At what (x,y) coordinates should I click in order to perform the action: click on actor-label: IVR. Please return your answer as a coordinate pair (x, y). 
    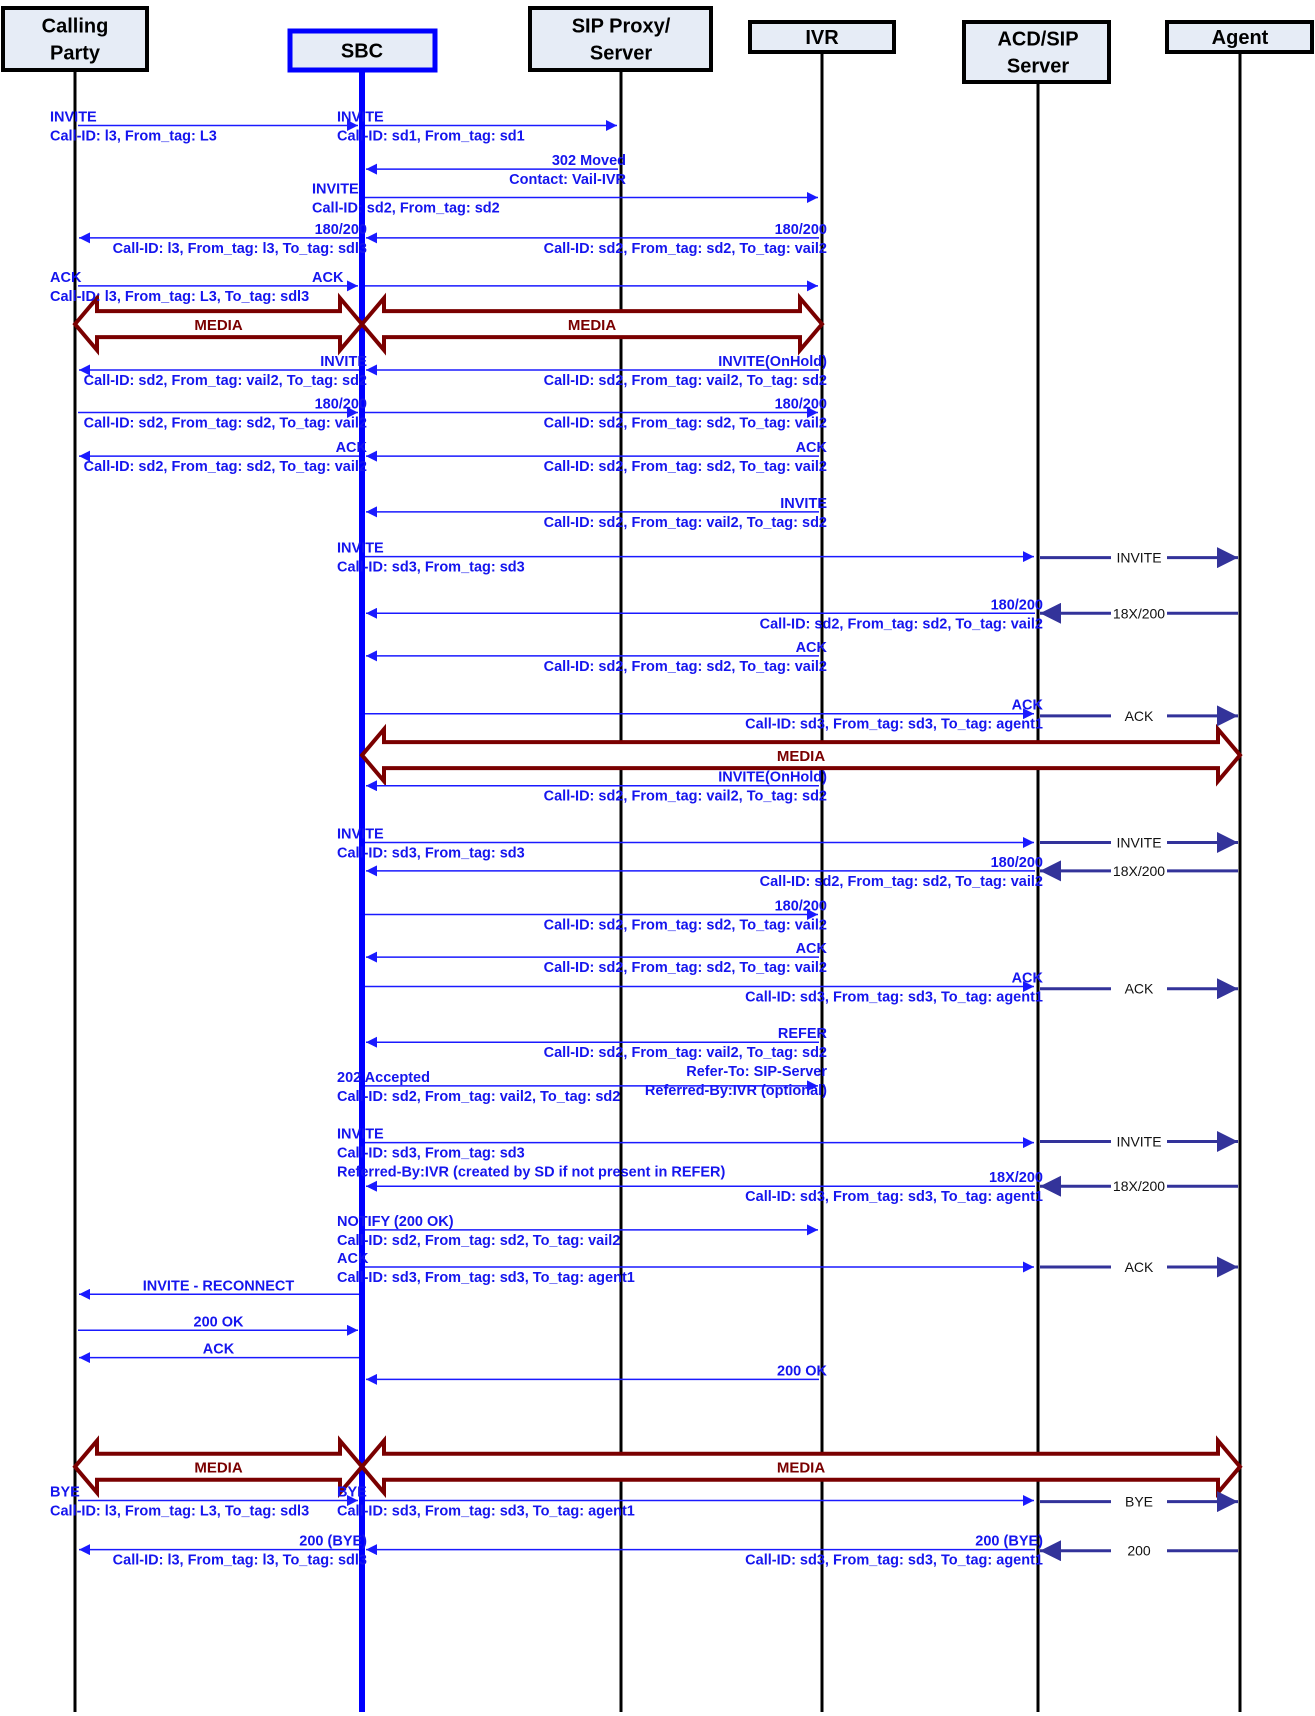
    Looking at the image, I should click on (822, 38).